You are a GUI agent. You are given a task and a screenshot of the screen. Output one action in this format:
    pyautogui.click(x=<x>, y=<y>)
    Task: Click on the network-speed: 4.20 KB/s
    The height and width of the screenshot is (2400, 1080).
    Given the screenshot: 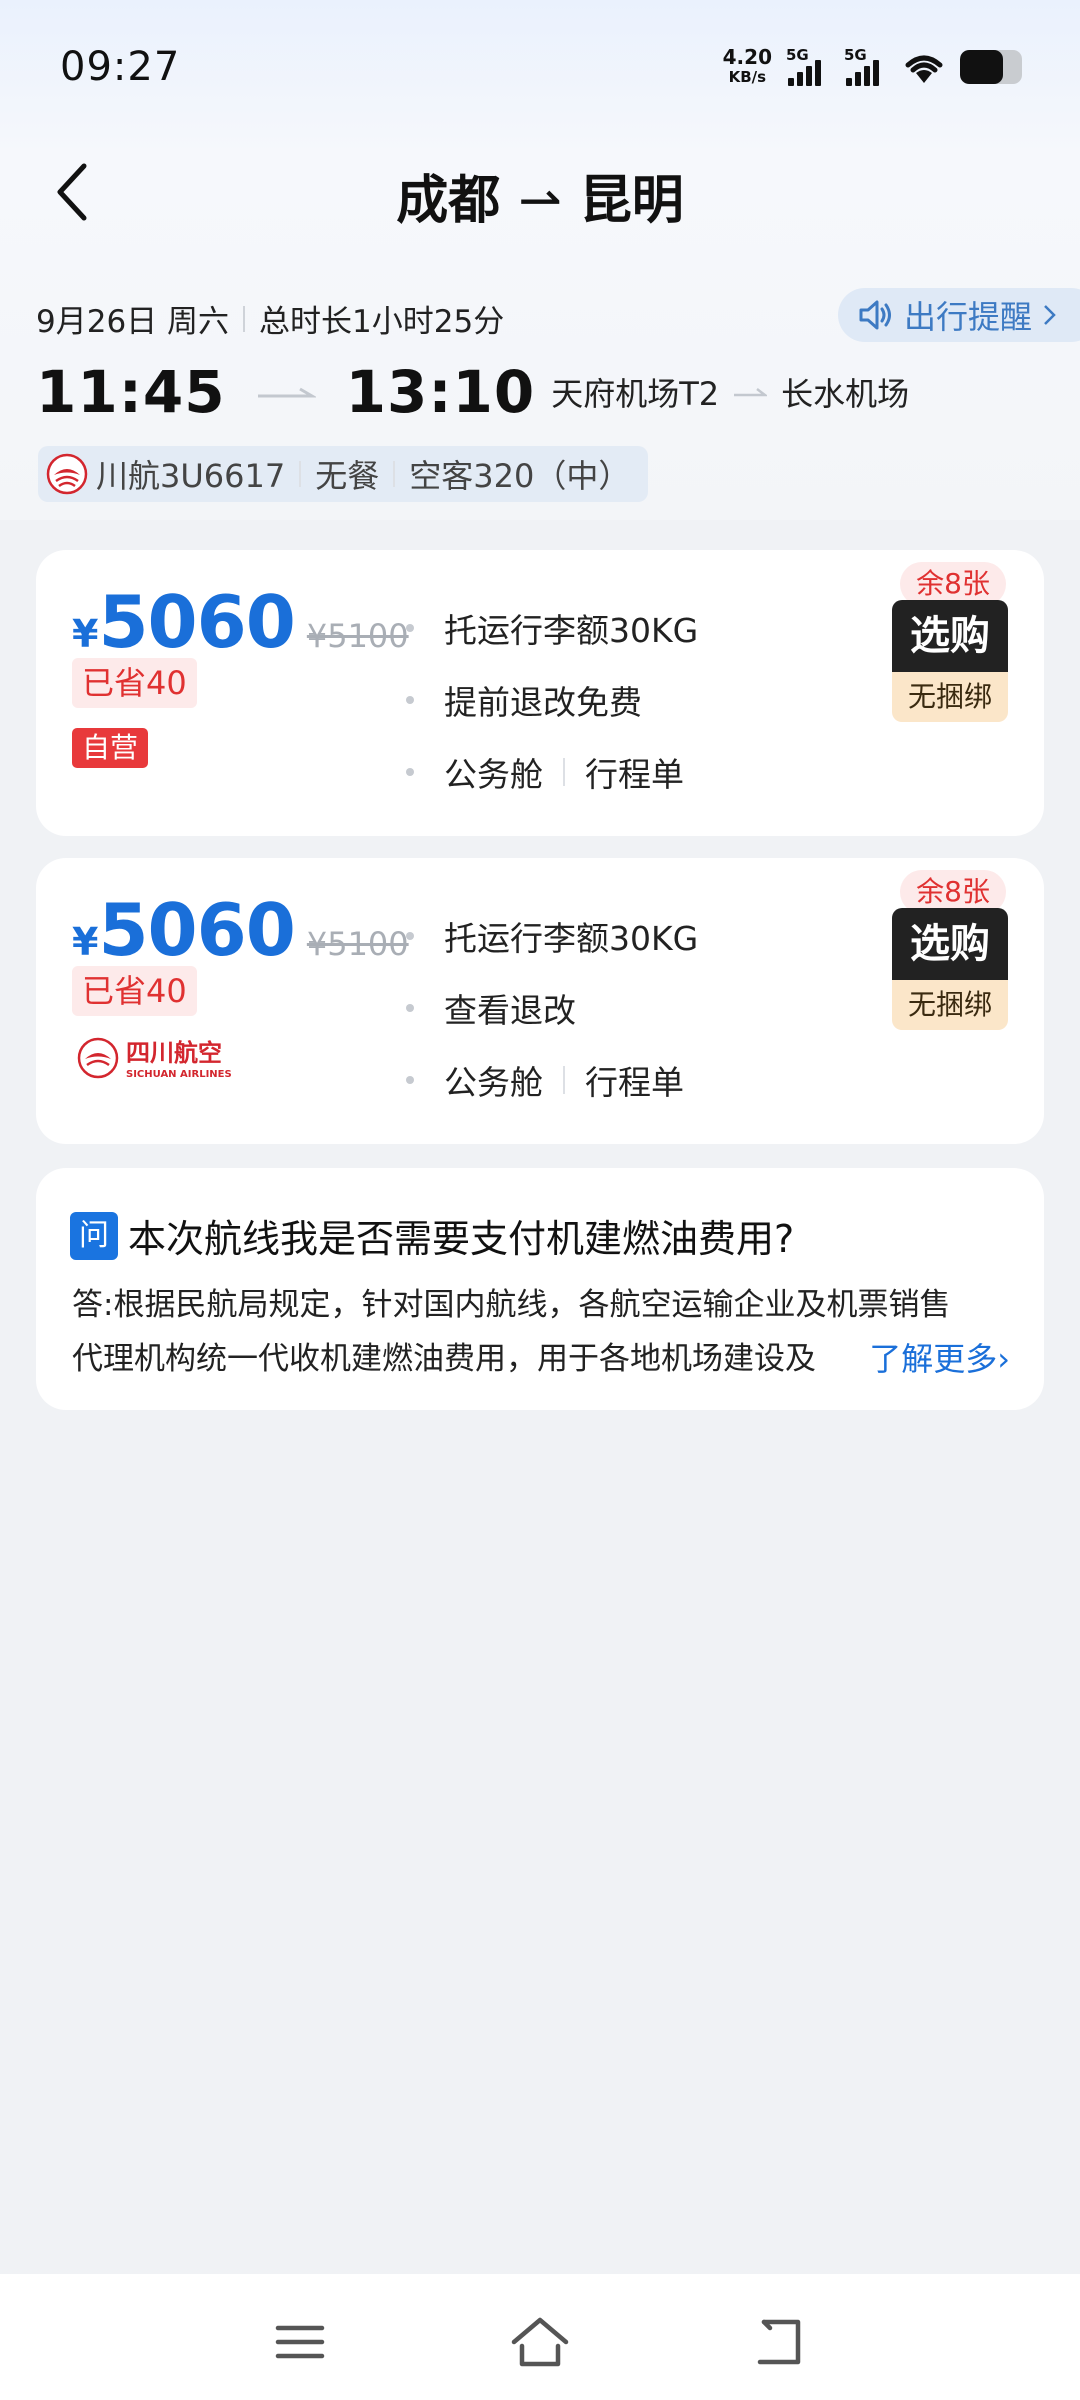 What is the action you would take?
    pyautogui.click(x=747, y=67)
    